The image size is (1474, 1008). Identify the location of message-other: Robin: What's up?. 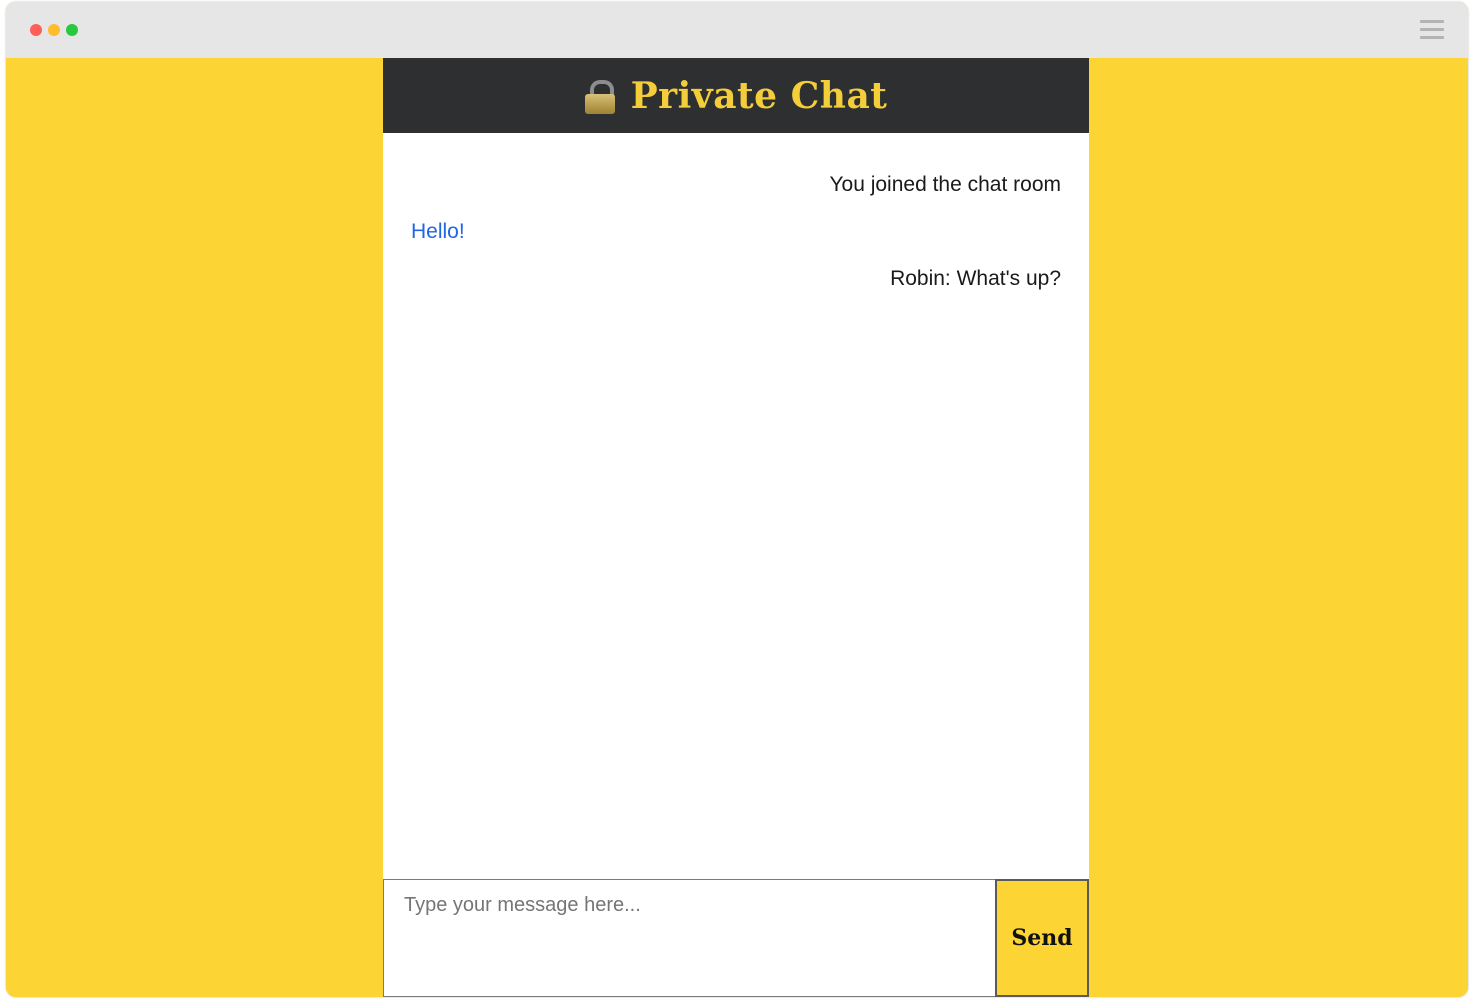
(975, 278).